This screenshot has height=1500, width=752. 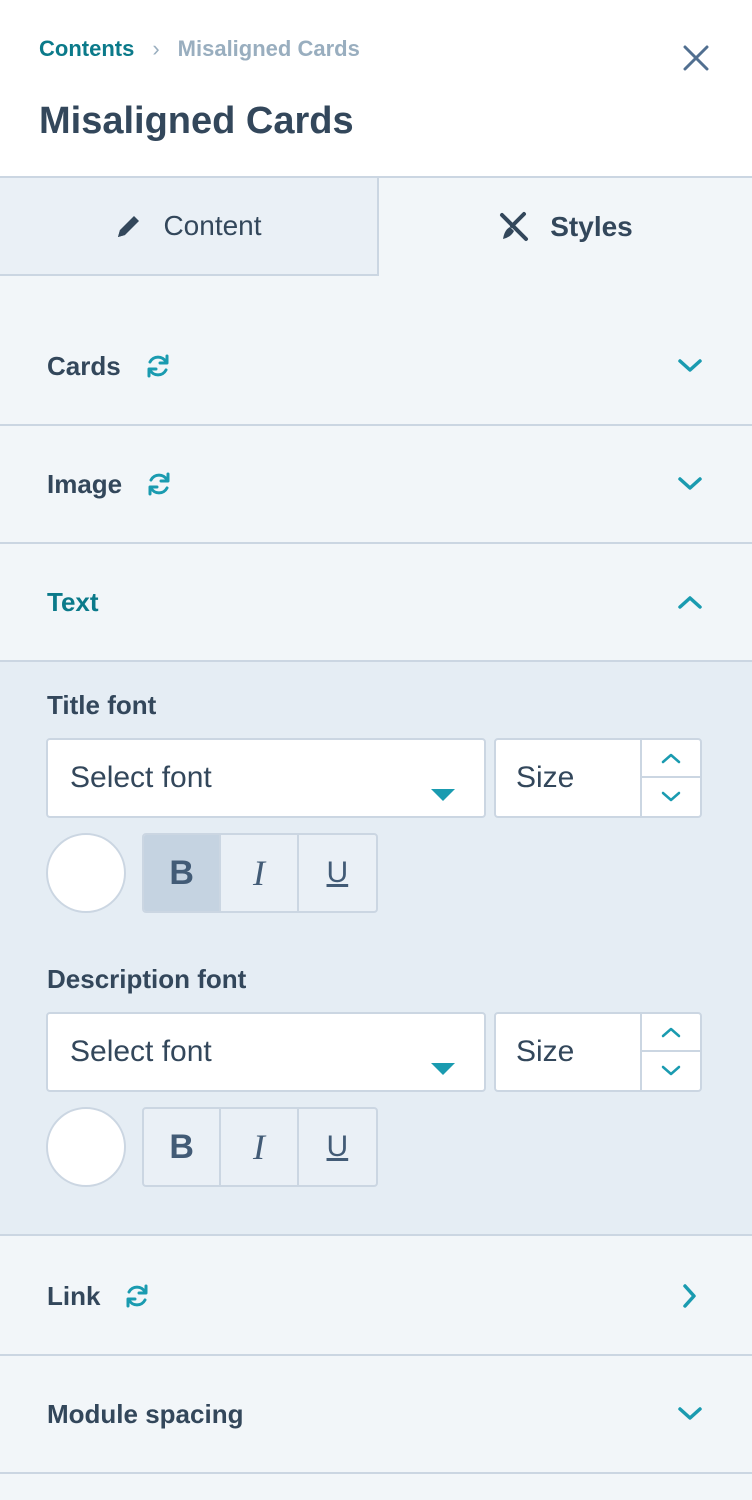 I want to click on description-font-size-field: Size, so click(x=598, y=1052).